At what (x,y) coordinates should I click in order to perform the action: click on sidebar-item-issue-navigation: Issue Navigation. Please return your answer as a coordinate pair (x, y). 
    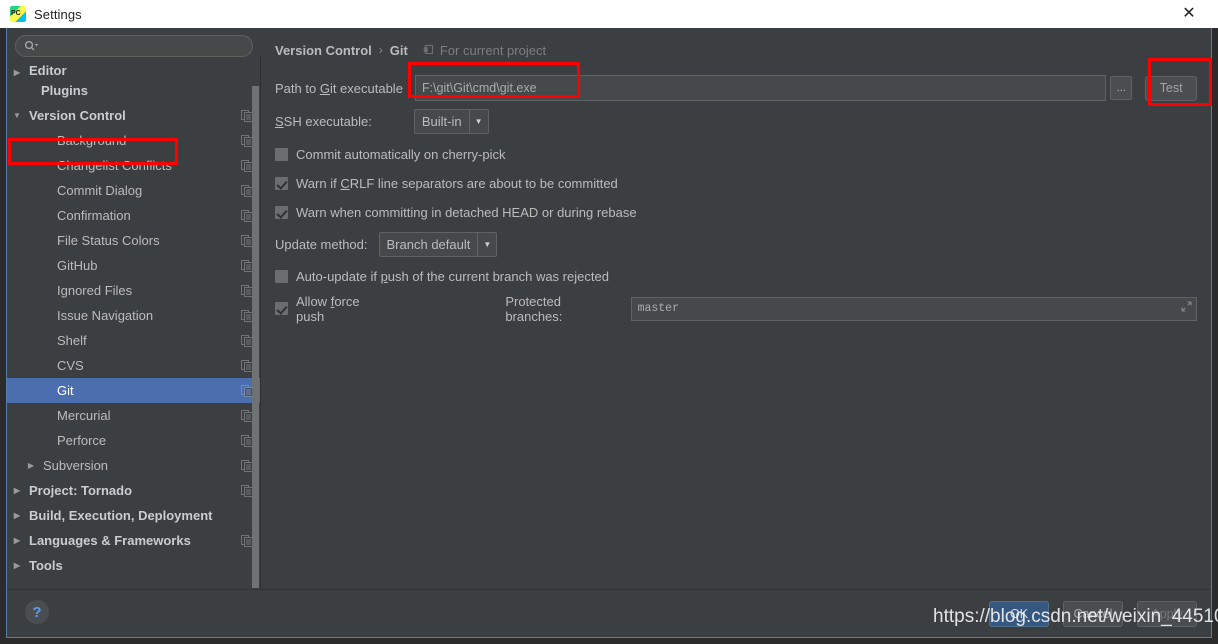
    Looking at the image, I should click on (134, 315).